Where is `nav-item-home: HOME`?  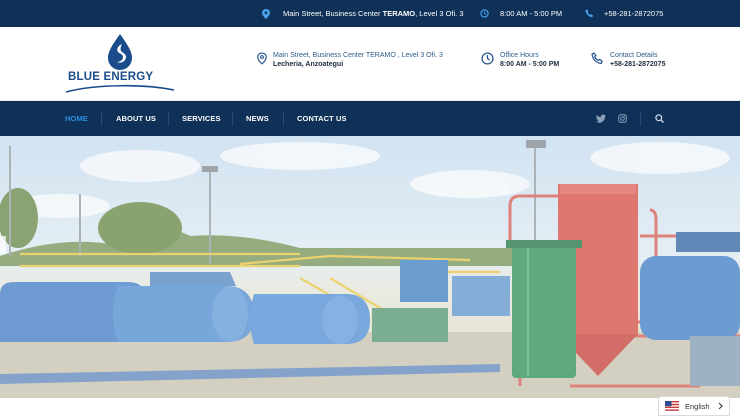 nav-item-home: HOME is located at coordinates (76, 118).